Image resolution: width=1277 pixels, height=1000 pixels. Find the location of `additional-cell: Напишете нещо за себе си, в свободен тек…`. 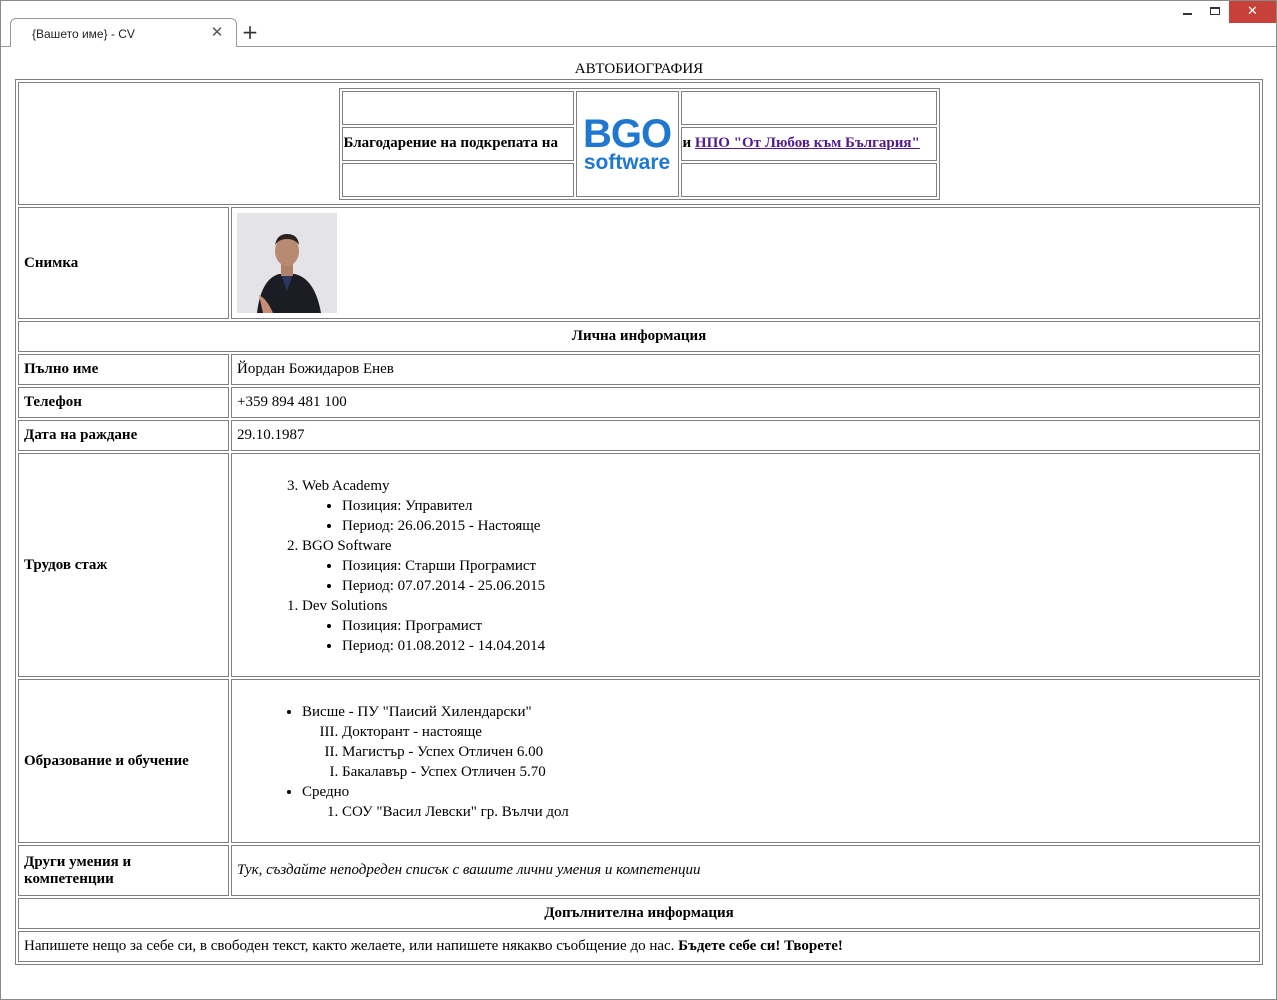

additional-cell: Напишете нещо за себе си, в свободен тек… is located at coordinates (639, 946).